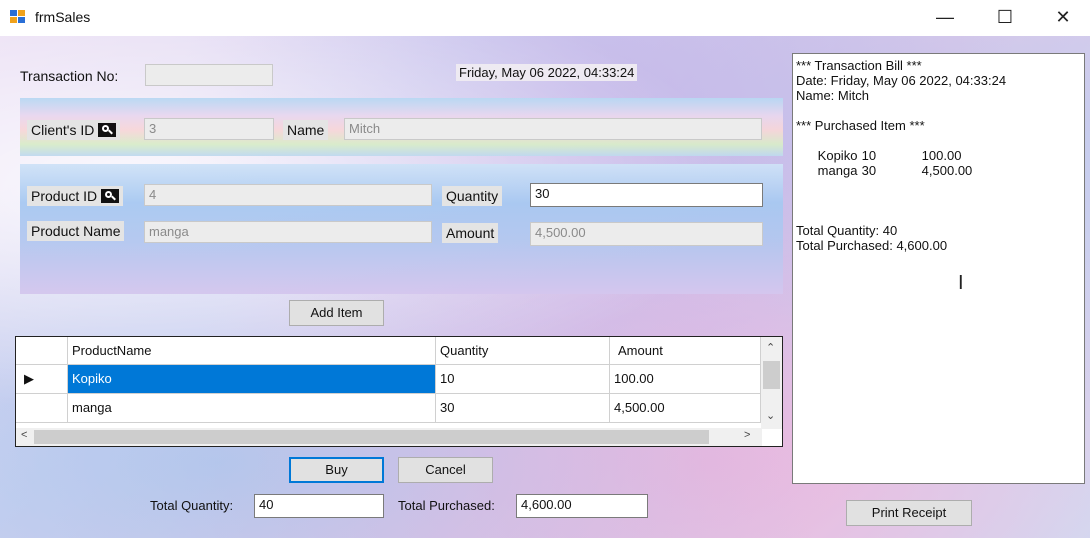  Describe the element at coordinates (832, 95) in the screenshot. I see `receipt-name: Name: Mitch` at that location.